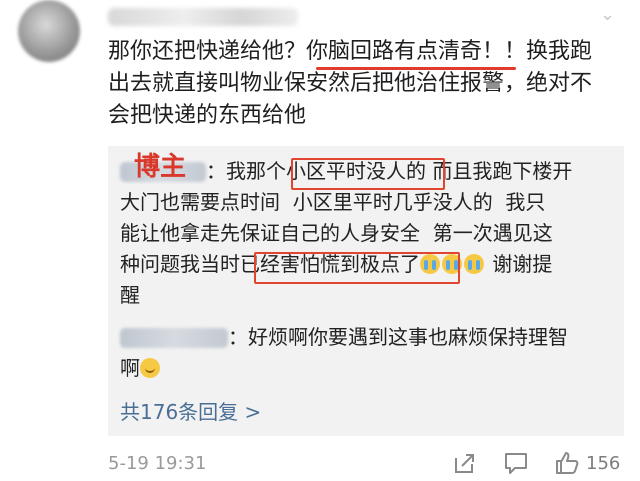 Image resolution: width=640 pixels, height=481 pixels. What do you see at coordinates (150, 368) in the screenshot?
I see `smile-emoji-icon` at bounding box center [150, 368].